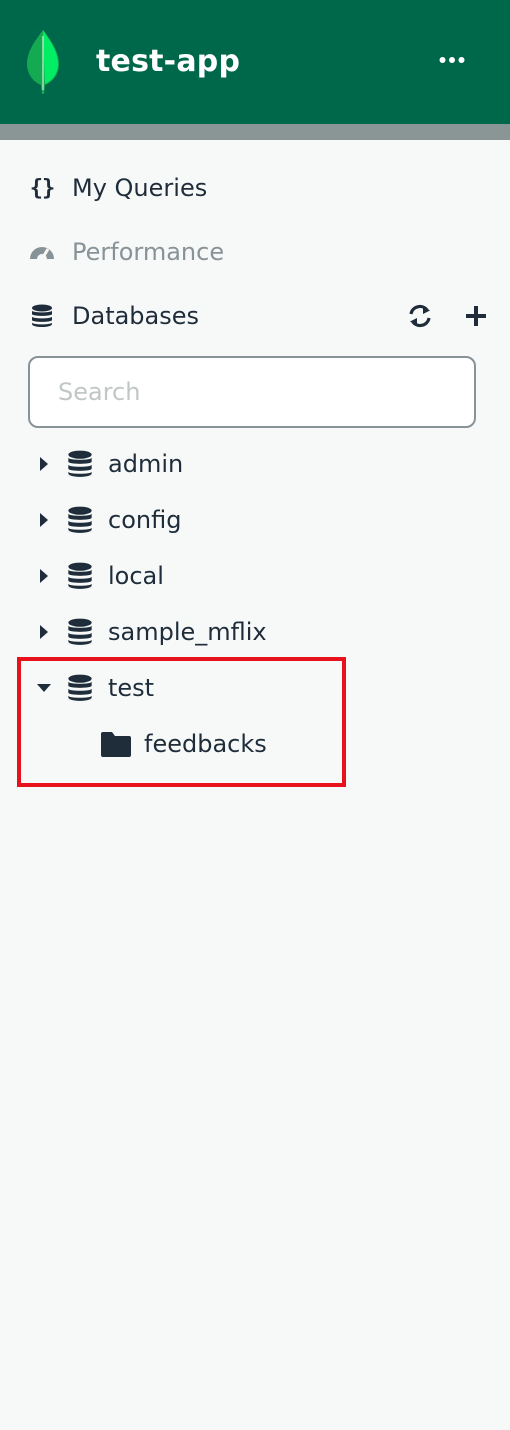  I want to click on my-queries-label: My Queries, so click(140, 188).